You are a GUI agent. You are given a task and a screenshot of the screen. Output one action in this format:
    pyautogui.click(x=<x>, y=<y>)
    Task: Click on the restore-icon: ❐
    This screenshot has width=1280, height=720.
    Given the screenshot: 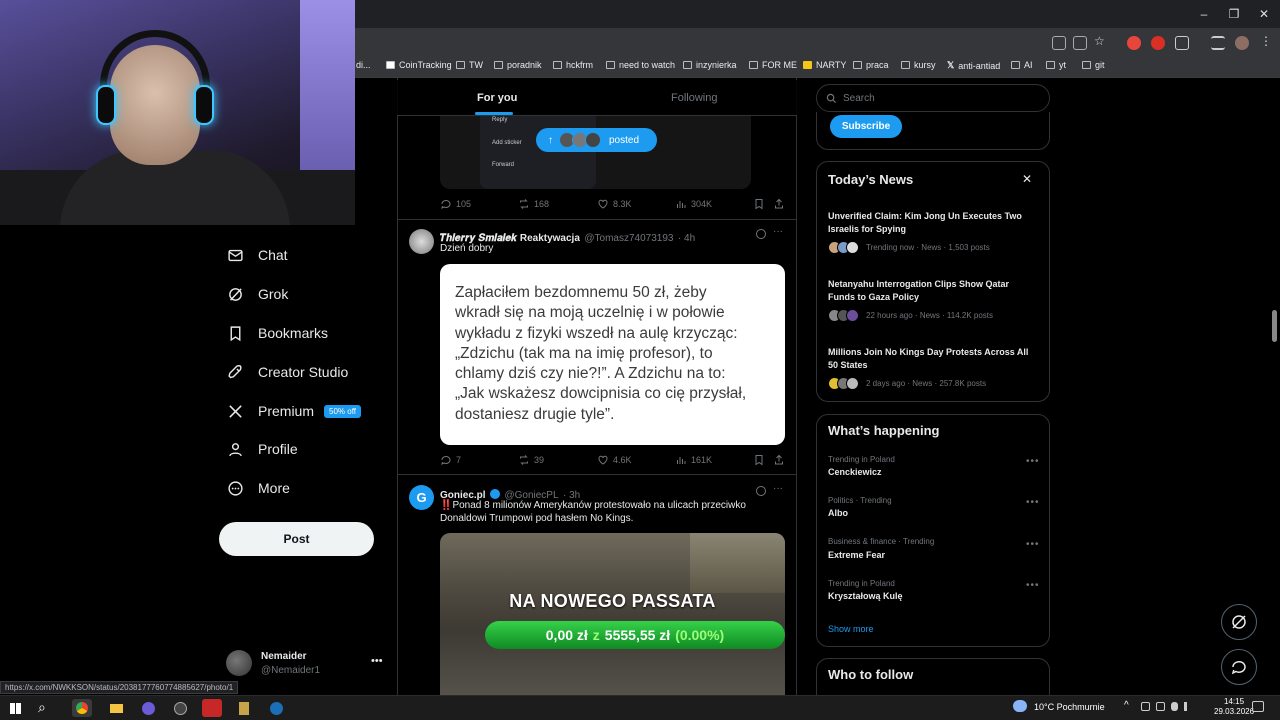 What is the action you would take?
    pyautogui.click(x=1234, y=14)
    